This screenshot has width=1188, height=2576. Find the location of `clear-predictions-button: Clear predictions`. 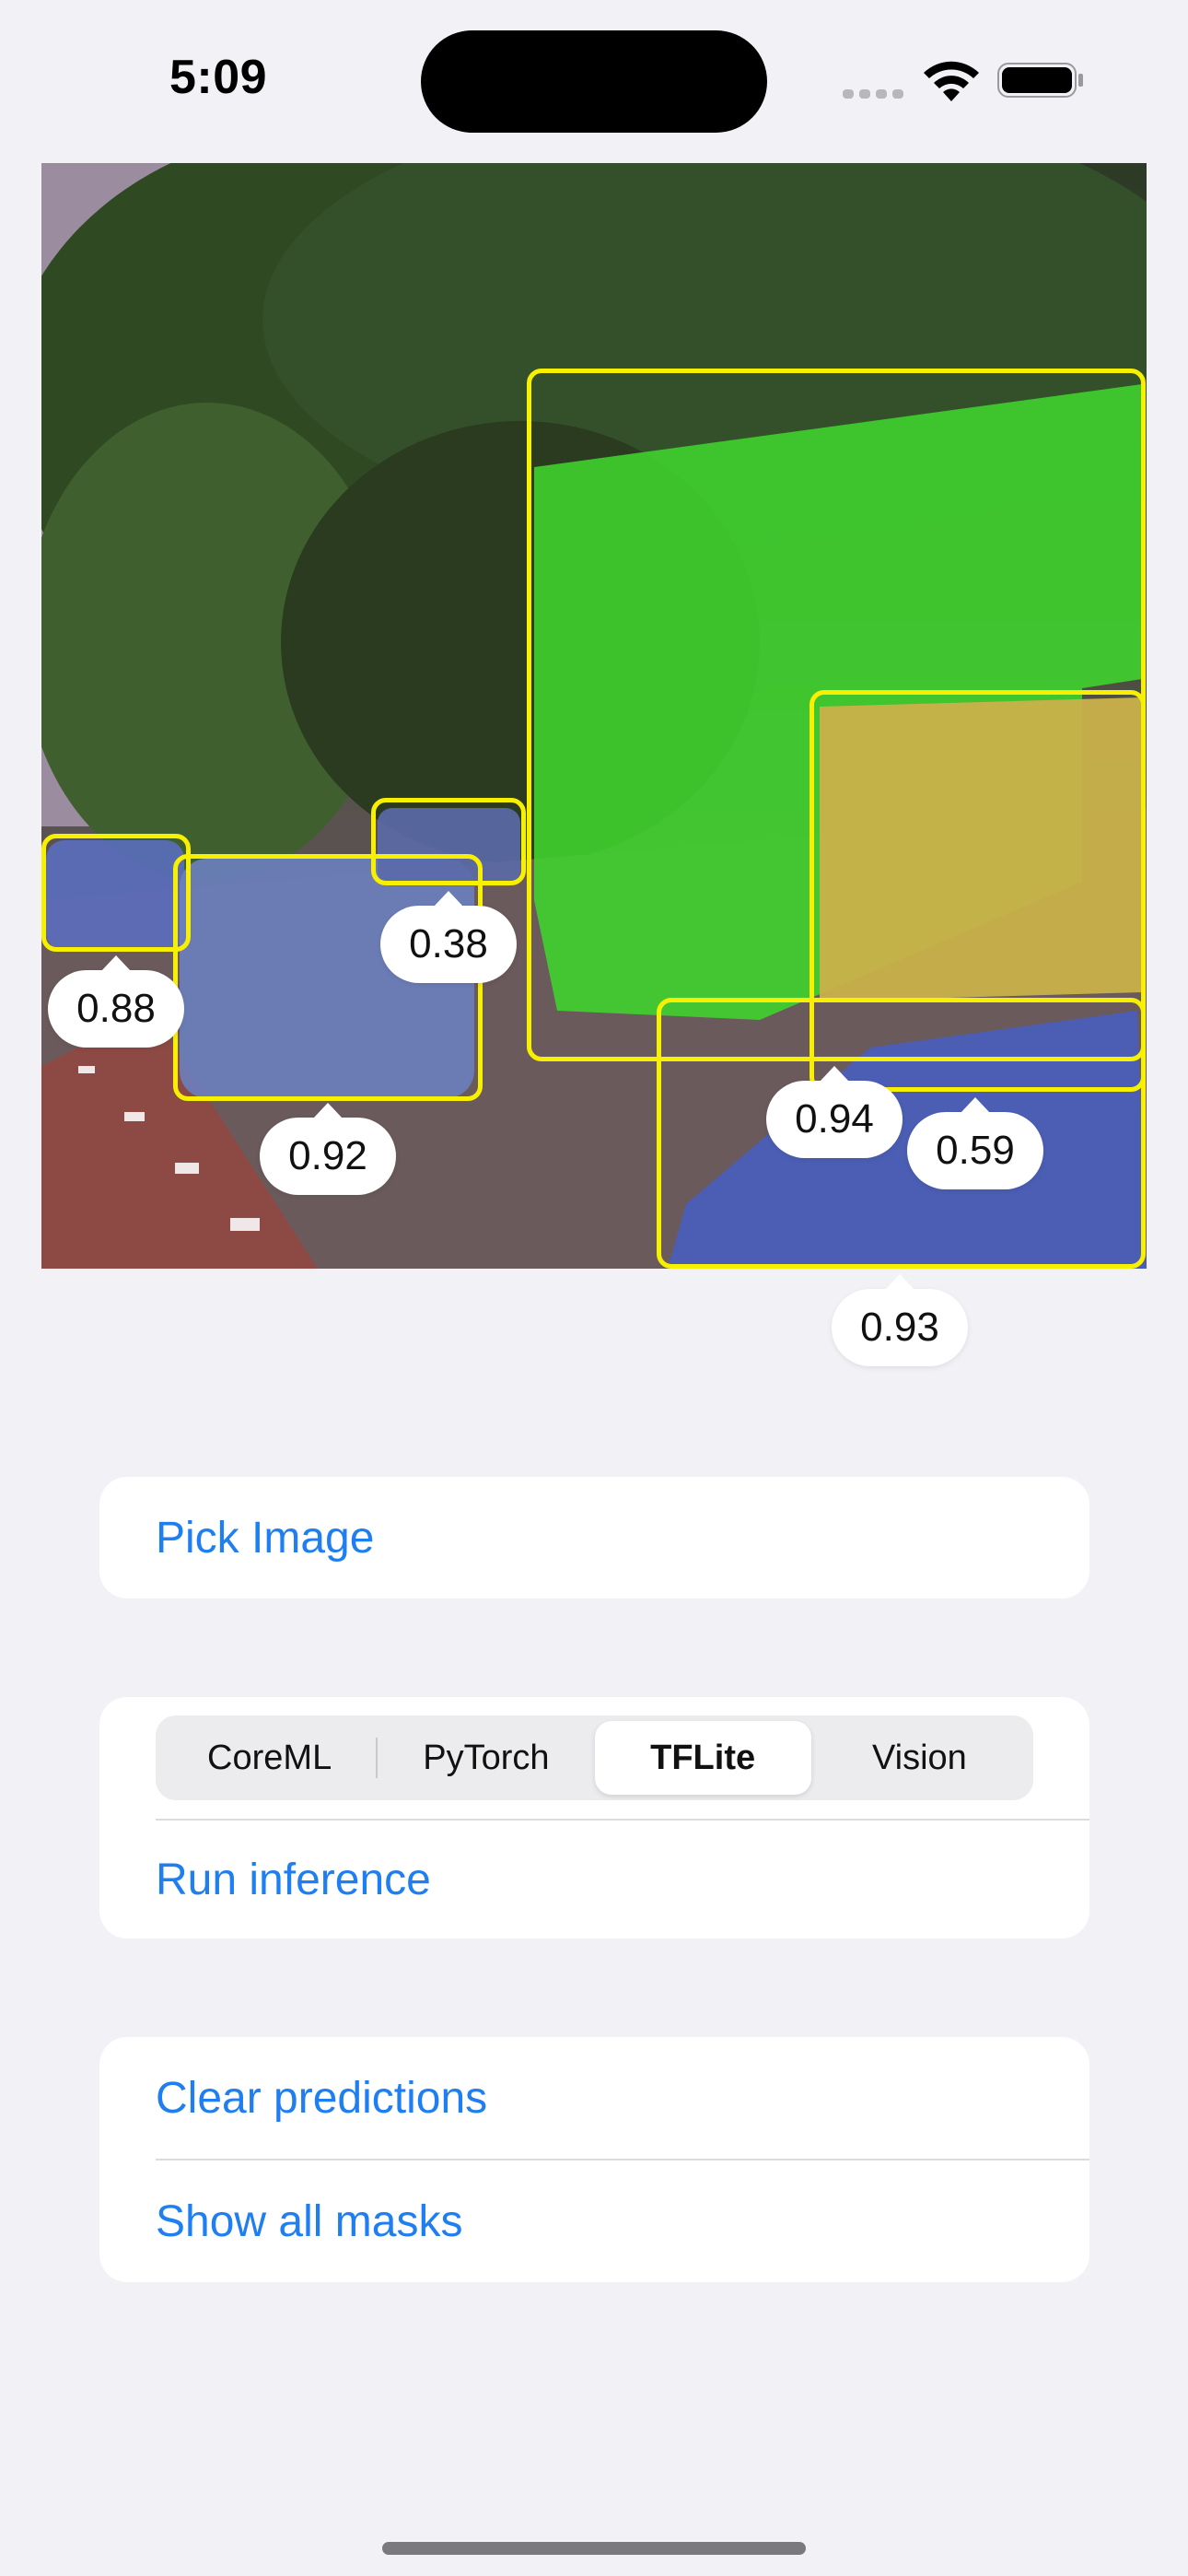

clear-predictions-button: Clear predictions is located at coordinates (594, 2098).